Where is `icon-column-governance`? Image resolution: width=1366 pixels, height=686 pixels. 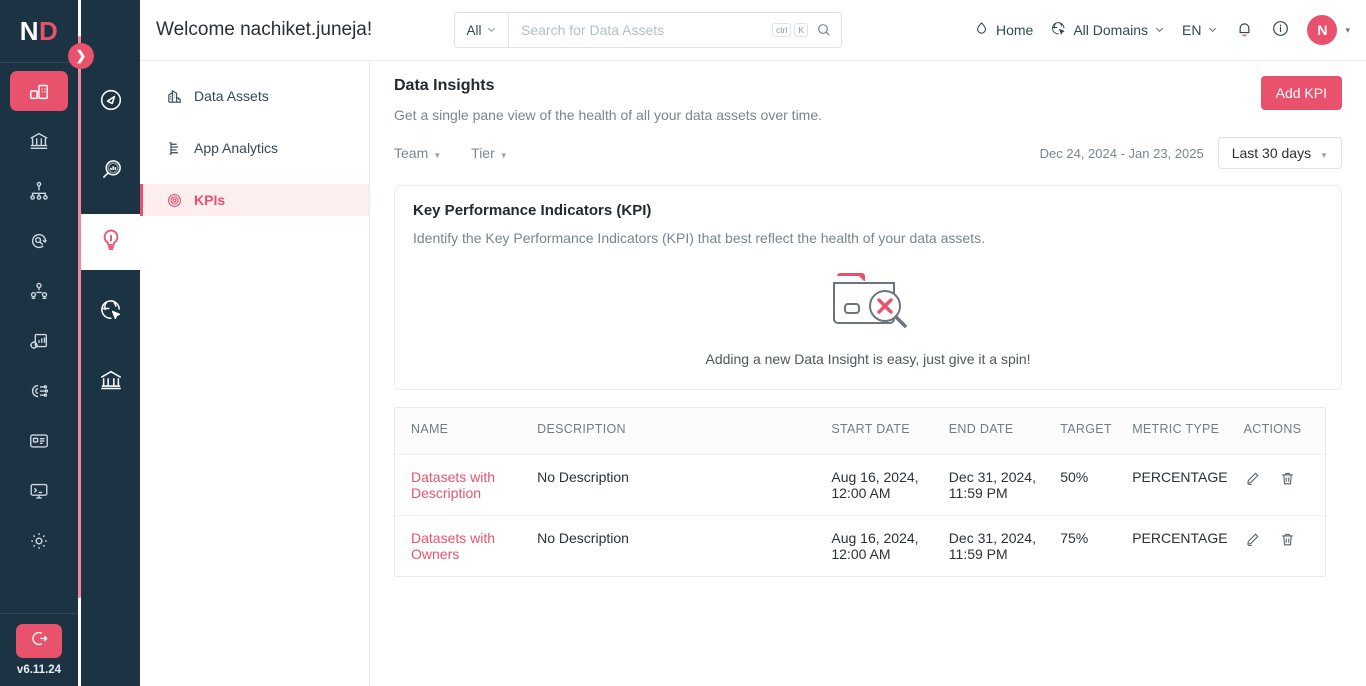
icon-column-governance is located at coordinates (110, 382).